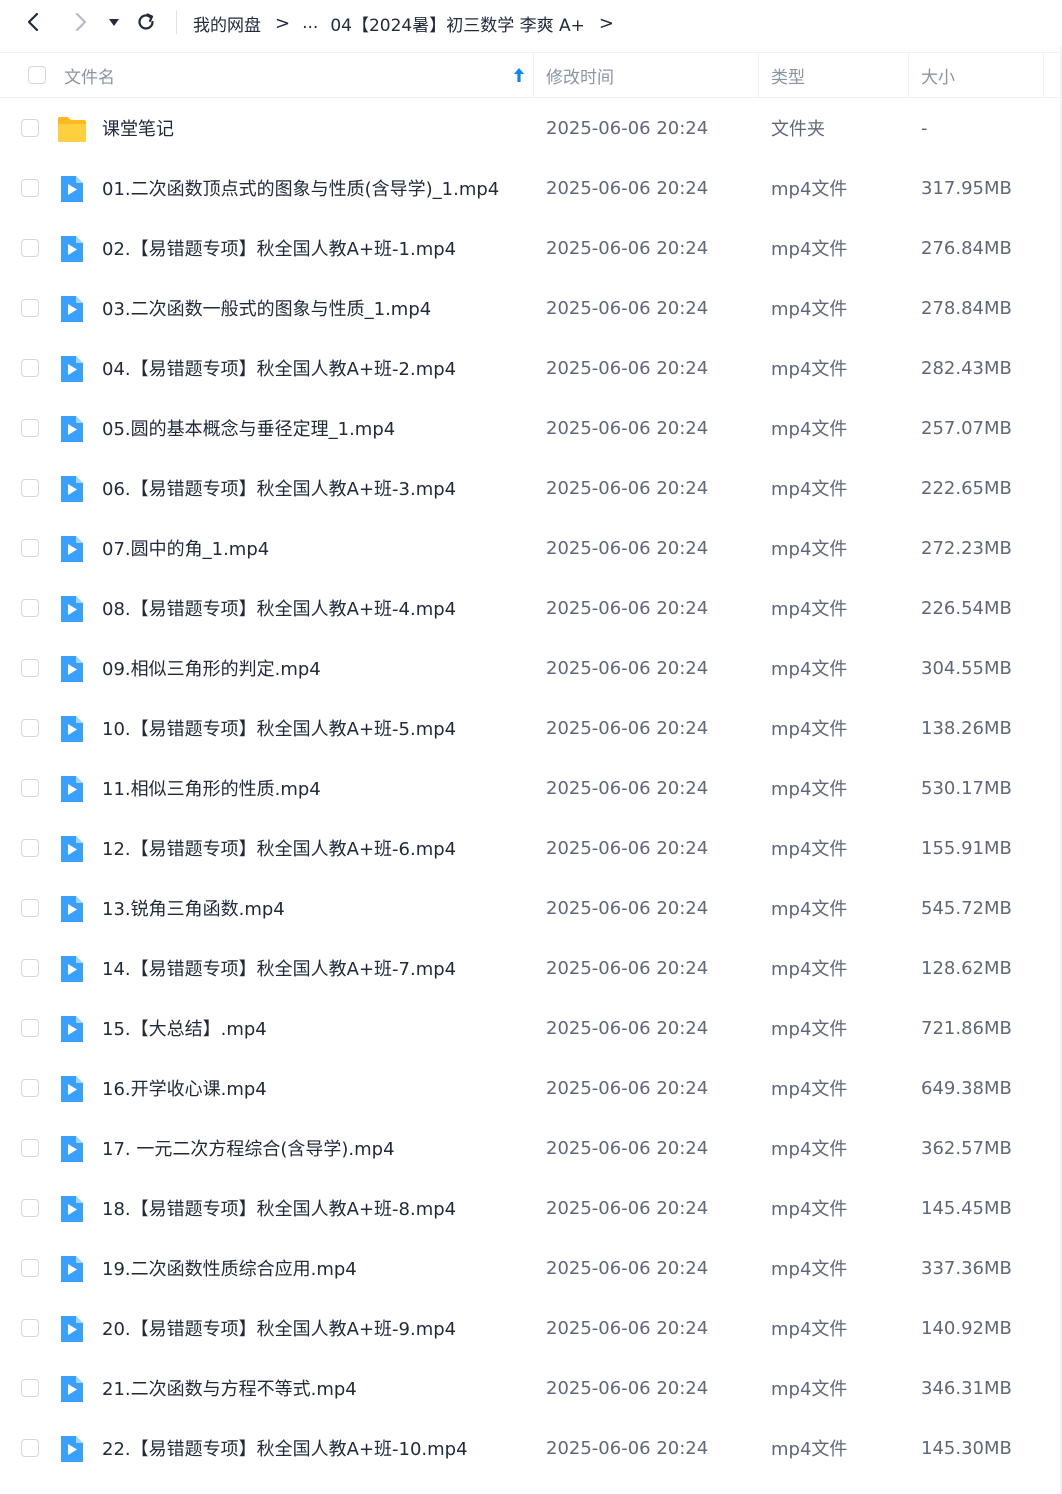 The height and width of the screenshot is (1494, 1062). Describe the element at coordinates (279, 848) in the screenshot. I see `file-name: 12.【易错题专项】秋全国人教A+班-6.mp4` at that location.